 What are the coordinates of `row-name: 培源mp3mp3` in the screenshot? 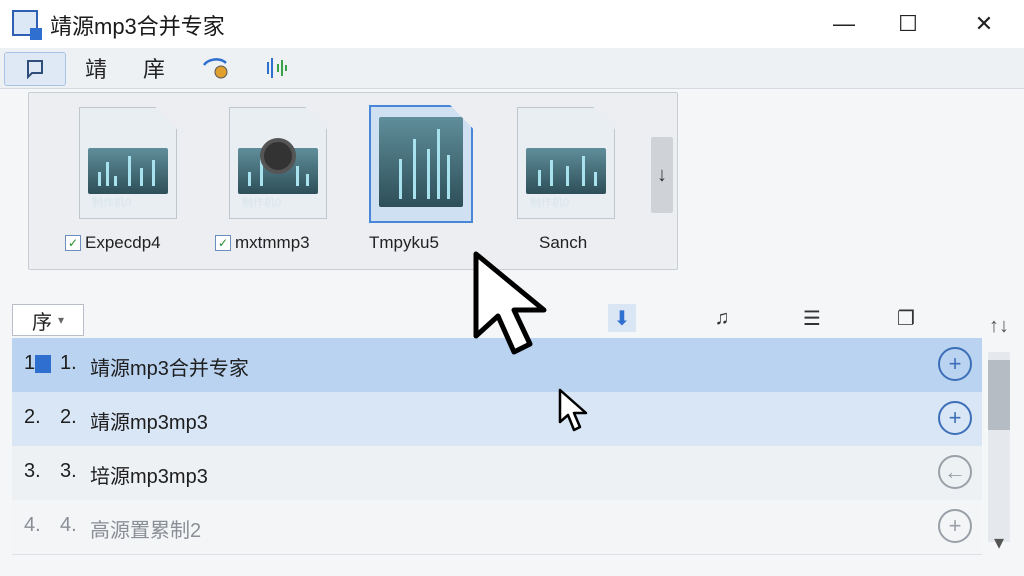 It's located at (149, 477).